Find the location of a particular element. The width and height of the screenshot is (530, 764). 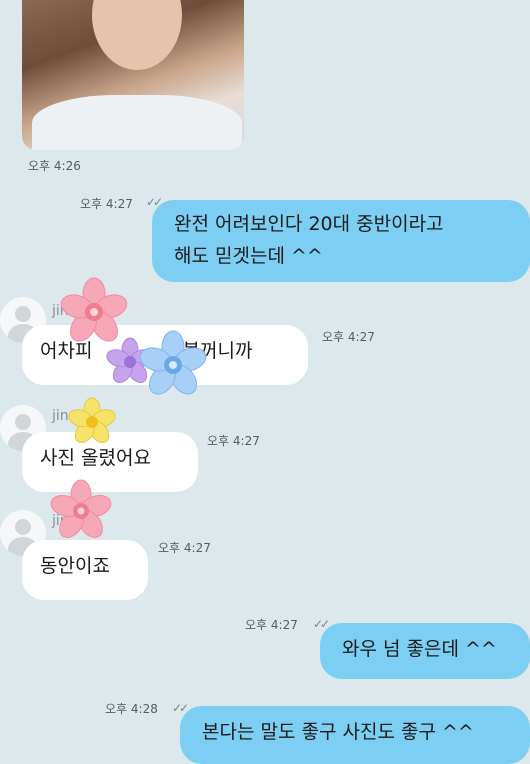

outgoing-message-bubble: 본다는 말도 좋구 사진도 좋구 ^^ is located at coordinates (355, 735).